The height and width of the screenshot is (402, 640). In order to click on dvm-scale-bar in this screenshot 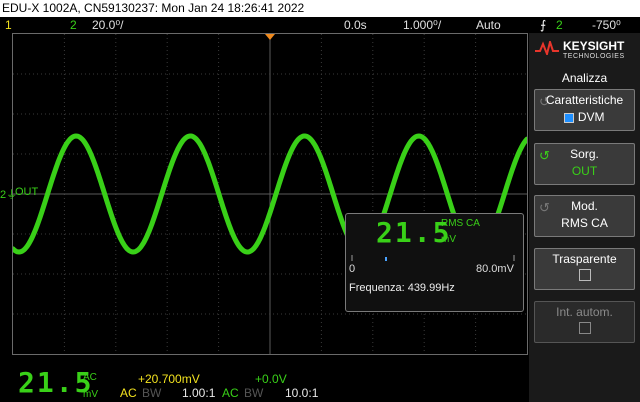, I will do `click(433, 258)`.